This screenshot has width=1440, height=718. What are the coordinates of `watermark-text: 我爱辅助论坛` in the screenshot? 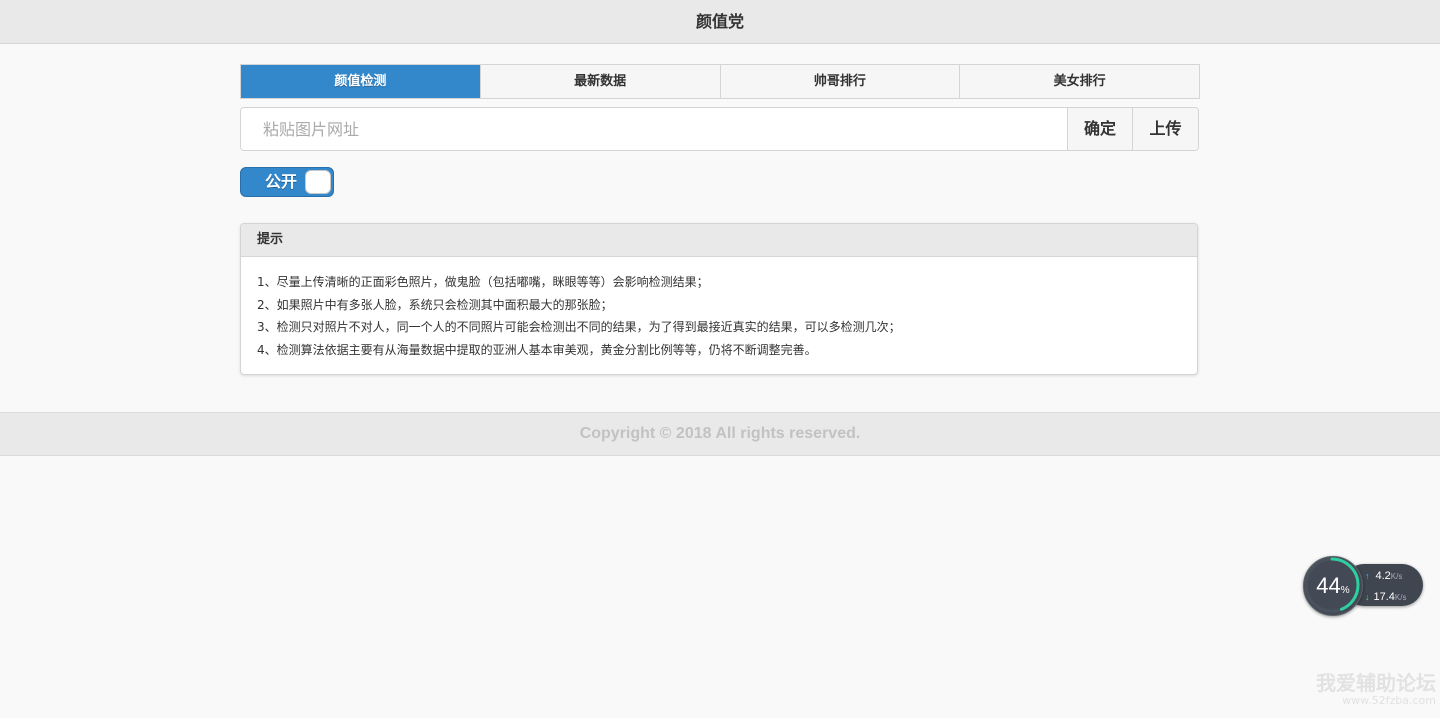 It's located at (1376, 683).